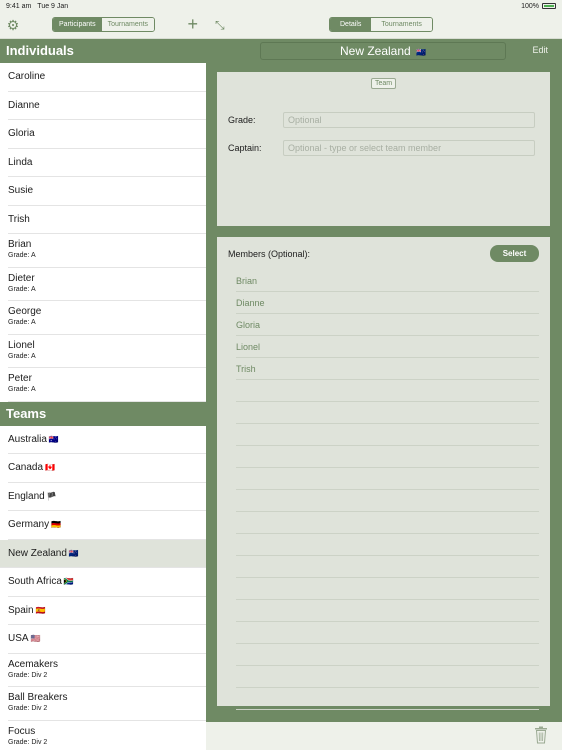  What do you see at coordinates (27, 439) in the screenshot?
I see `list-item-name: Australia` at bounding box center [27, 439].